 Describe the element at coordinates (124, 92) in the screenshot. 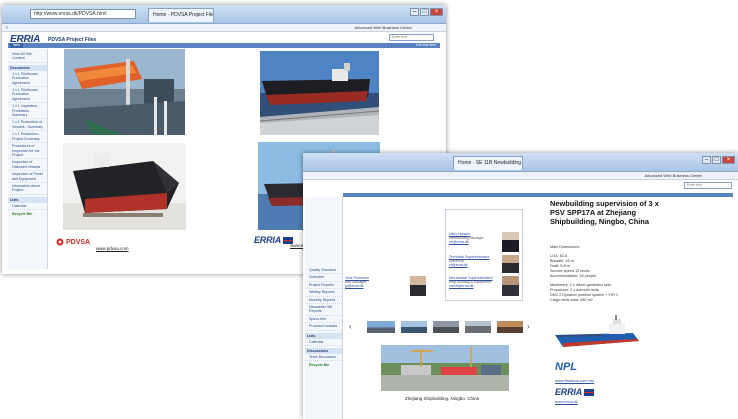

I see `photo-lifeboat-deck` at that location.